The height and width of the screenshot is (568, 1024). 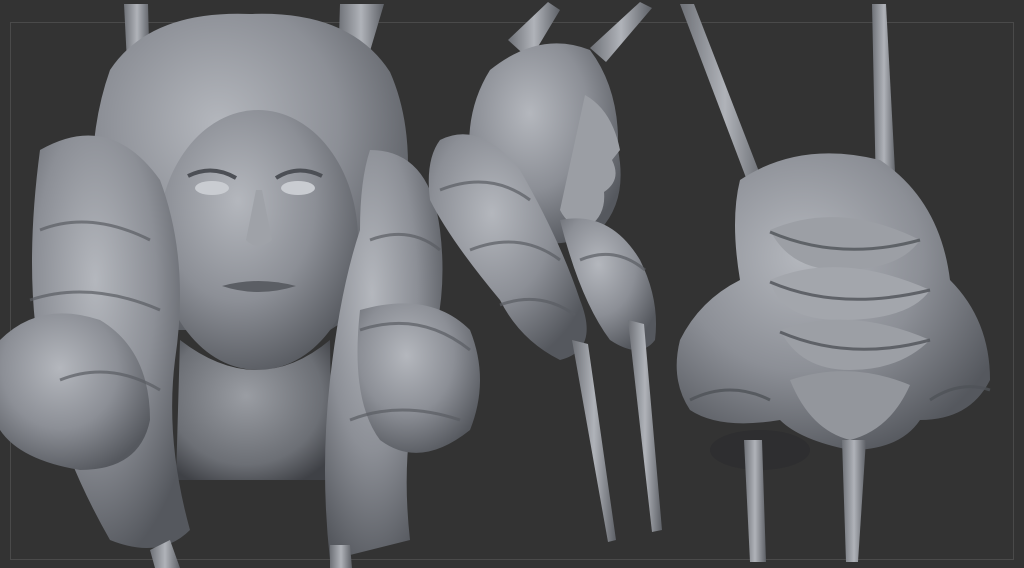 I want to click on left-eye, so click(x=212, y=188).